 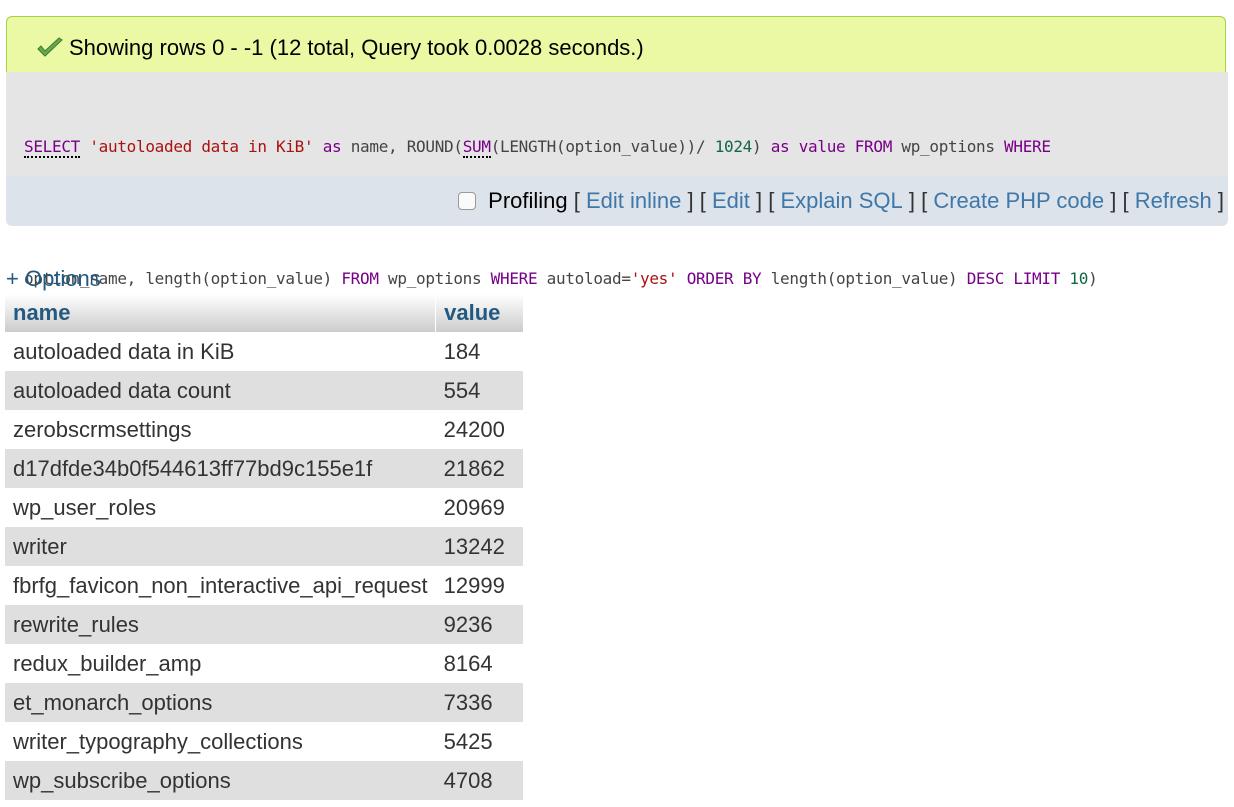 What do you see at coordinates (1037, 278) in the screenshot?
I see `sql-token: LIMIT` at bounding box center [1037, 278].